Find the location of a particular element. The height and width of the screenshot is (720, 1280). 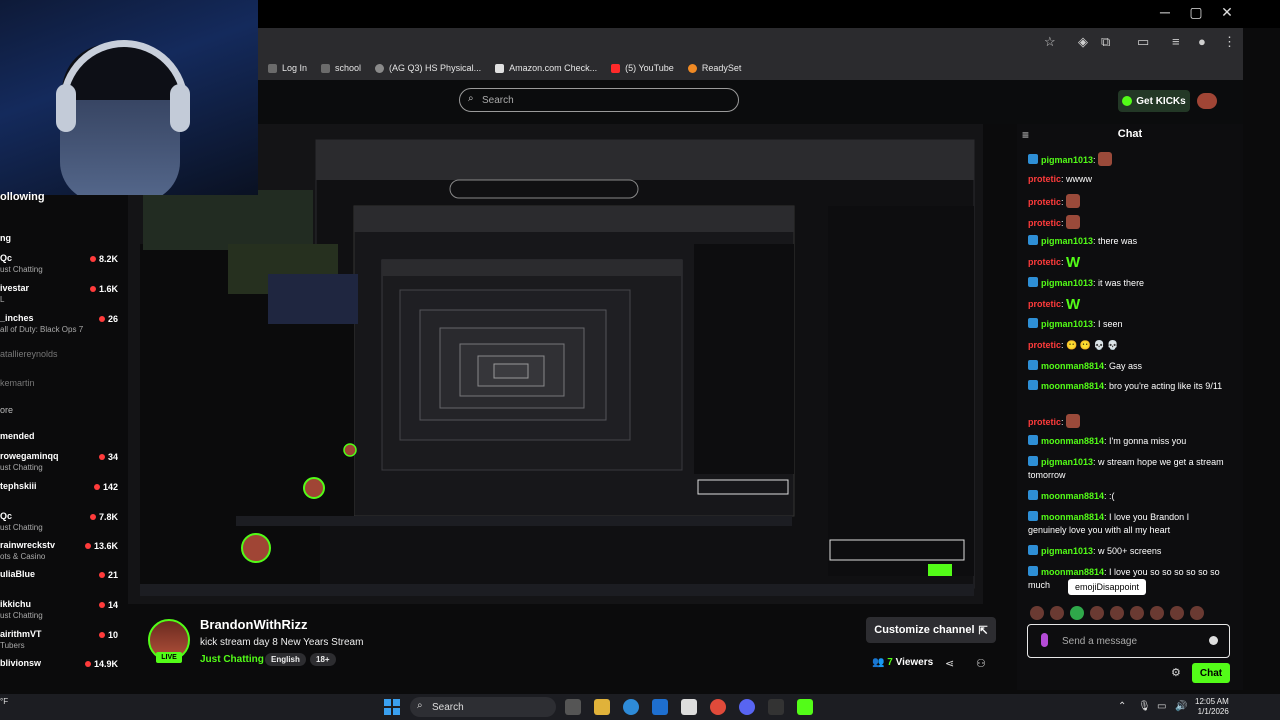

sidebar-channel: uliaBlue 21 is located at coordinates (64, 583).